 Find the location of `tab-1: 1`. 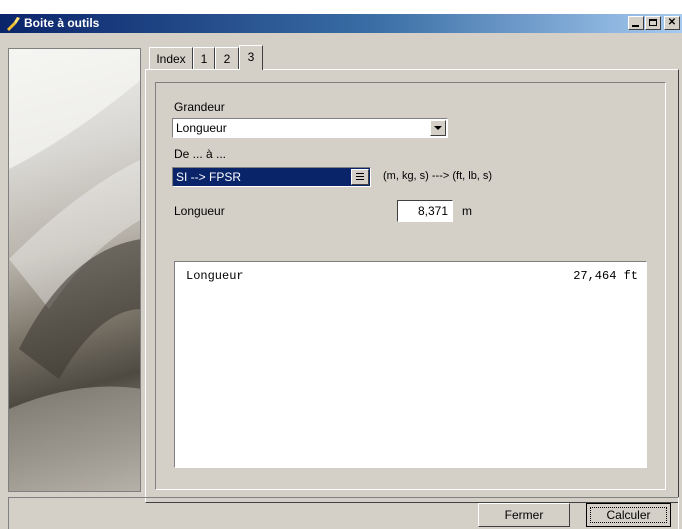

tab-1: 1 is located at coordinates (204, 58).